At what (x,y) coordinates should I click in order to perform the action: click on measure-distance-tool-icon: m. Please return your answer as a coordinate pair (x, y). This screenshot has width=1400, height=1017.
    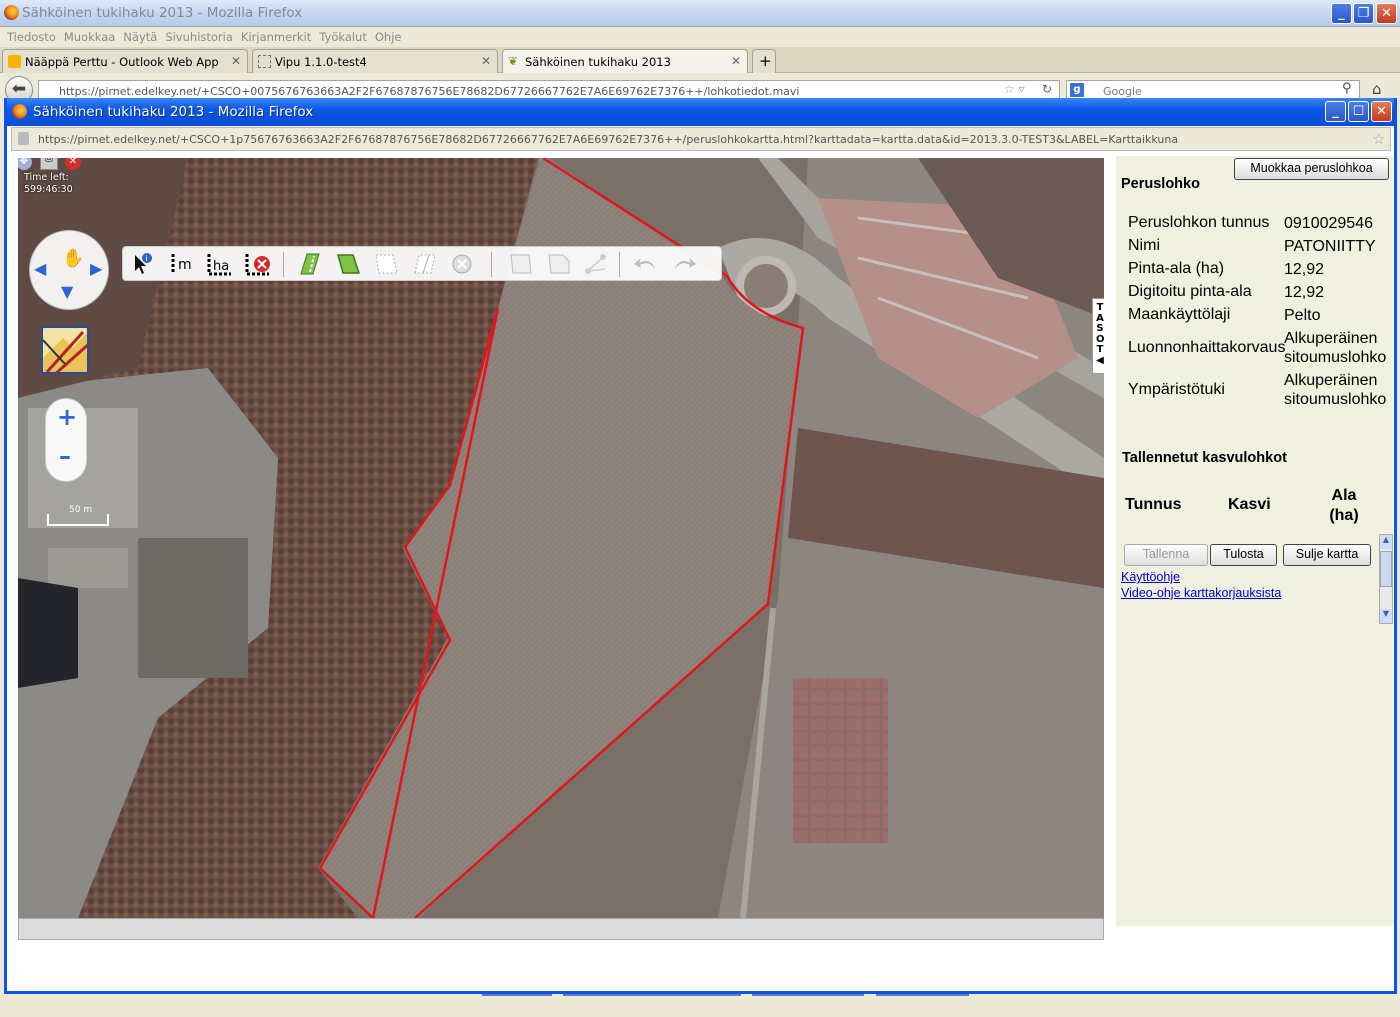
    Looking at the image, I should click on (182, 264).